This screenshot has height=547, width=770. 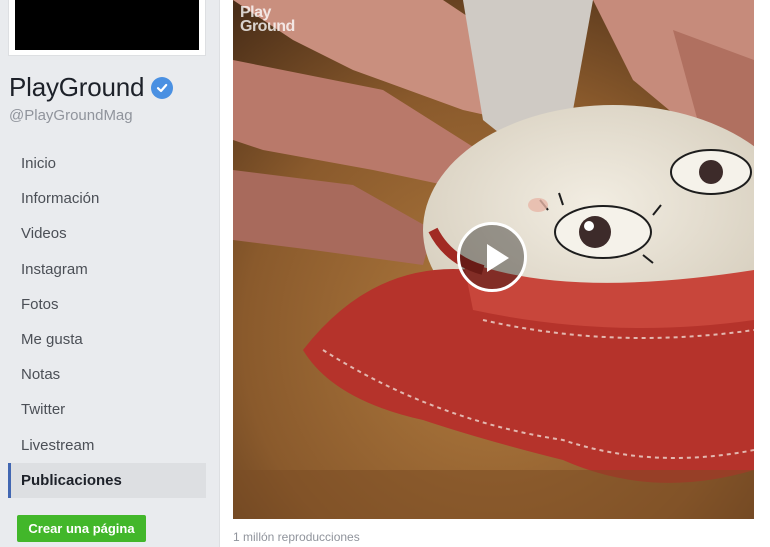 I want to click on view-count: 1 millón reproducciones, so click(x=296, y=537).